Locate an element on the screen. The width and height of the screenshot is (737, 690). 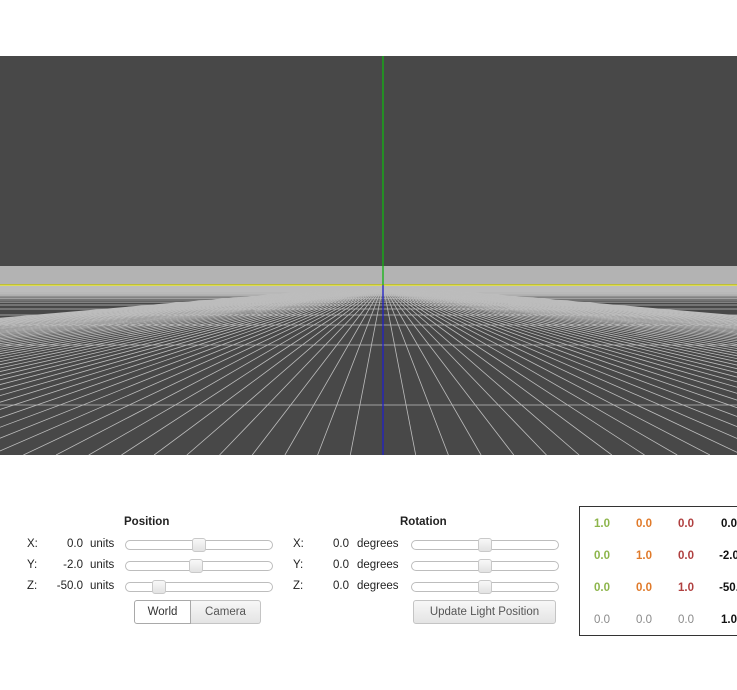
position-z-row: Z: -50.0 units is located at coordinates (152, 588).